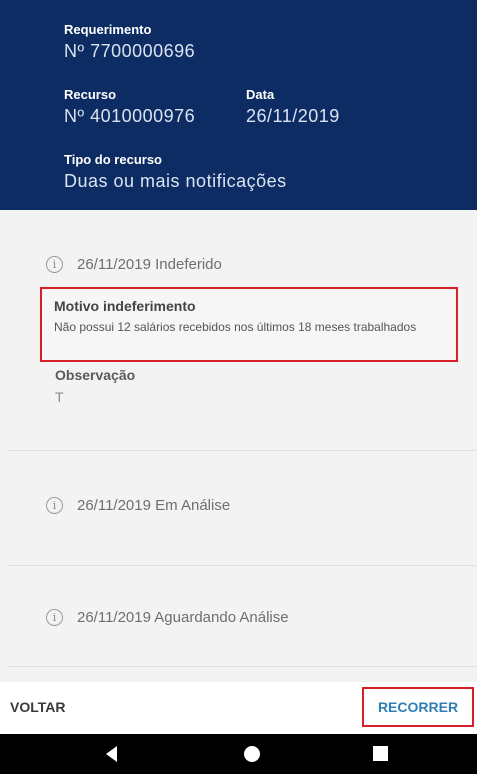  I want to click on observation-label: Observação, so click(95, 375).